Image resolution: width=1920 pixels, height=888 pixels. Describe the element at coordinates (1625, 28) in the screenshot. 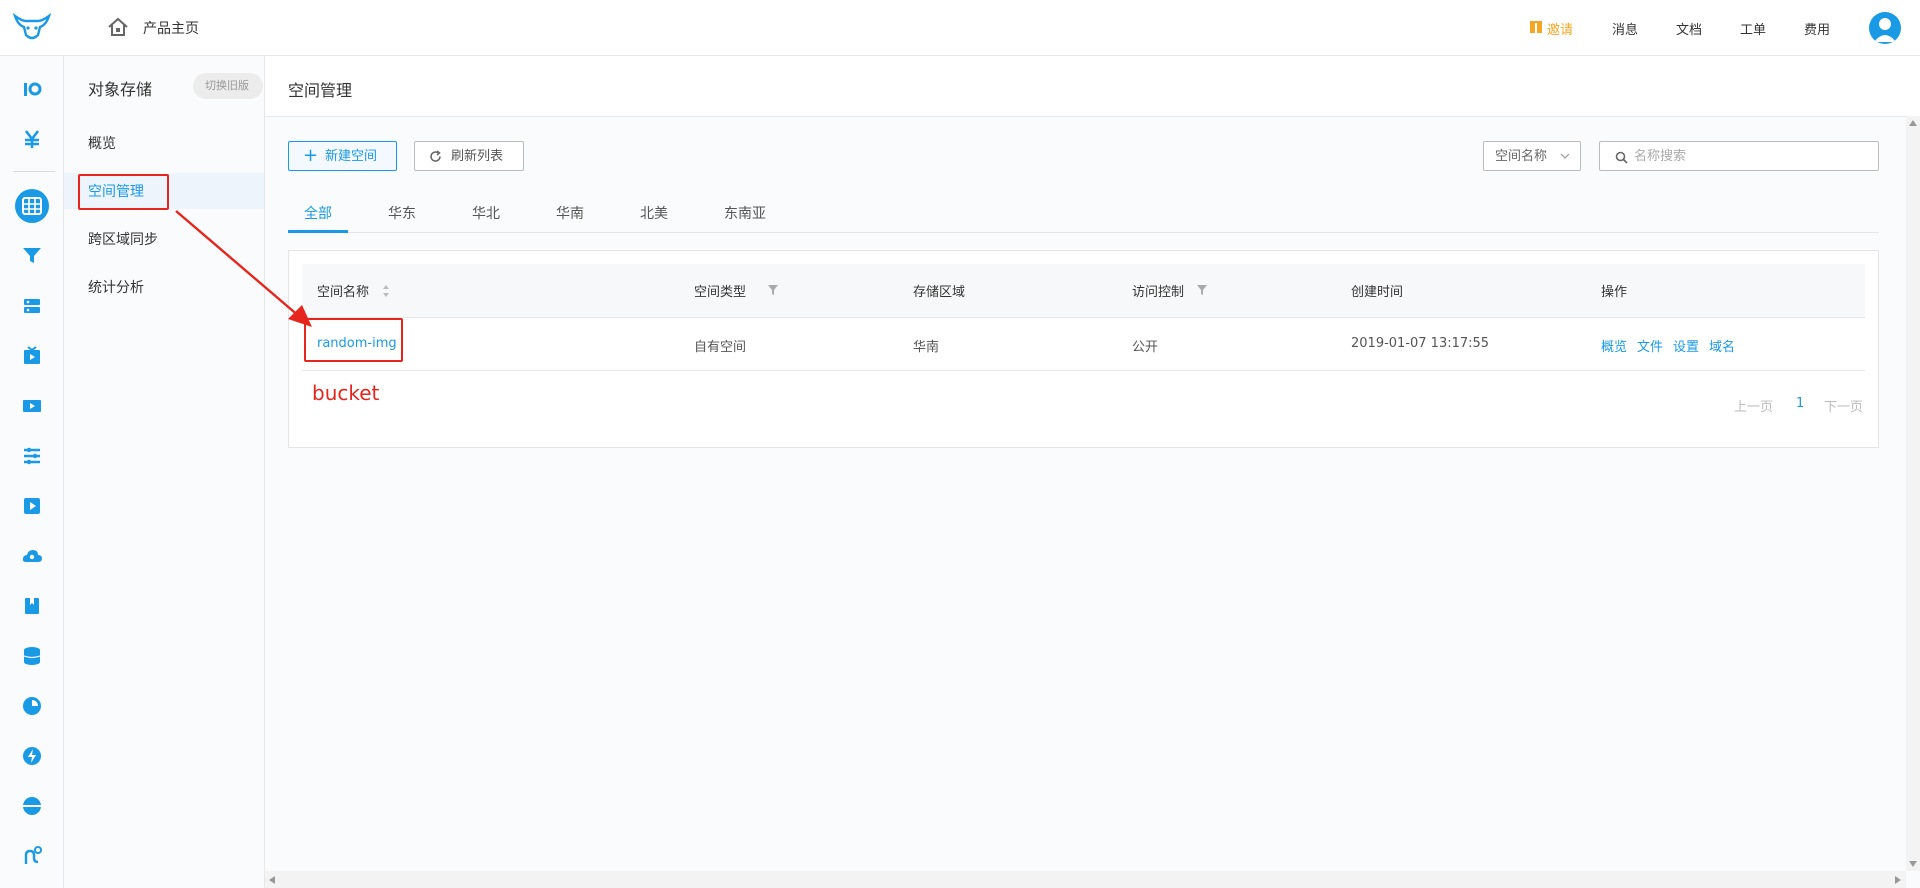

I see `messages-link: 消息` at that location.